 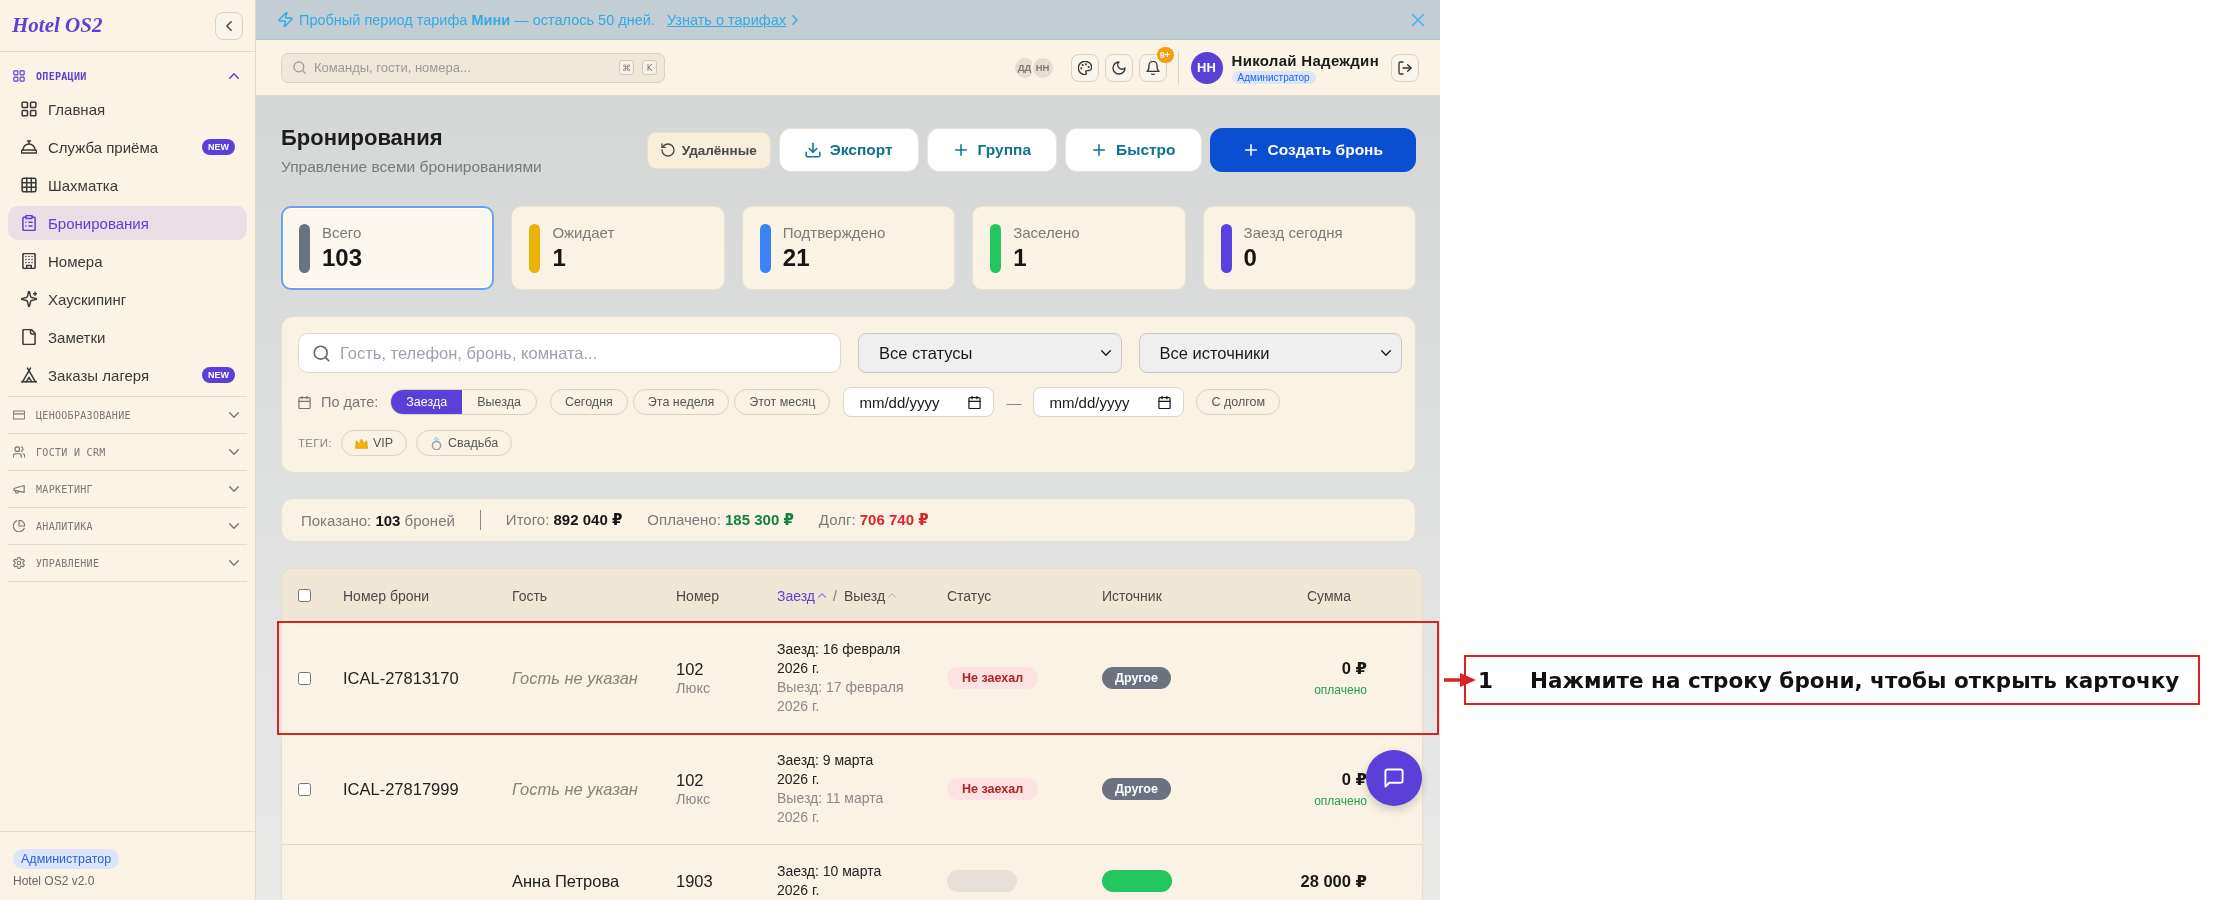 I want to click on nav-item: Заказы лагеря NEW, so click(x=127, y=375).